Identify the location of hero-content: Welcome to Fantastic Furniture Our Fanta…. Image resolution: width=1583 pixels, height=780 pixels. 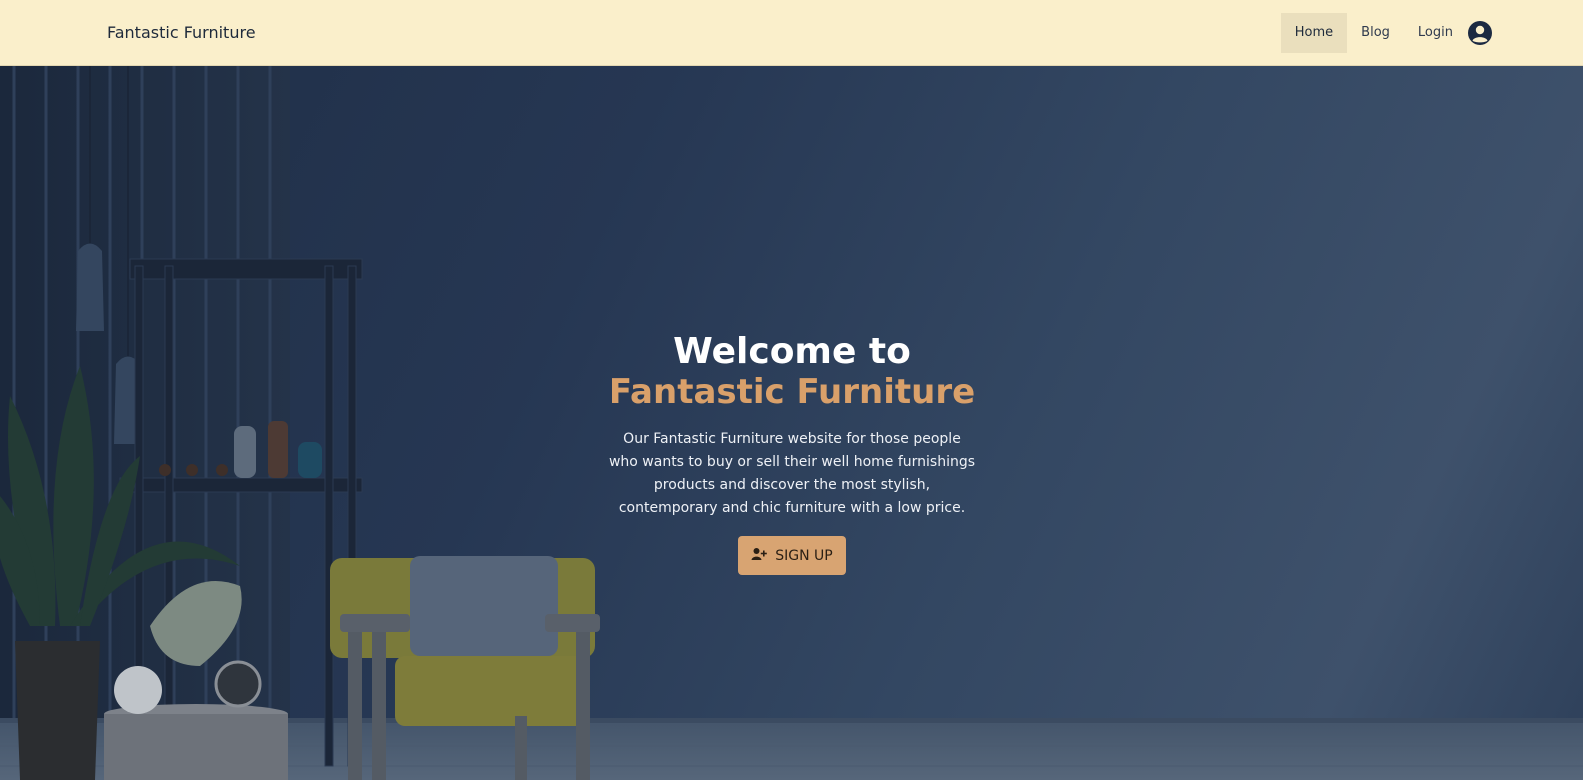
(792, 453).